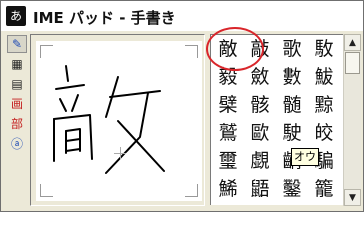 The height and width of the screenshot is (240, 364). I want to click on candidate-char: 敲, so click(260, 49).